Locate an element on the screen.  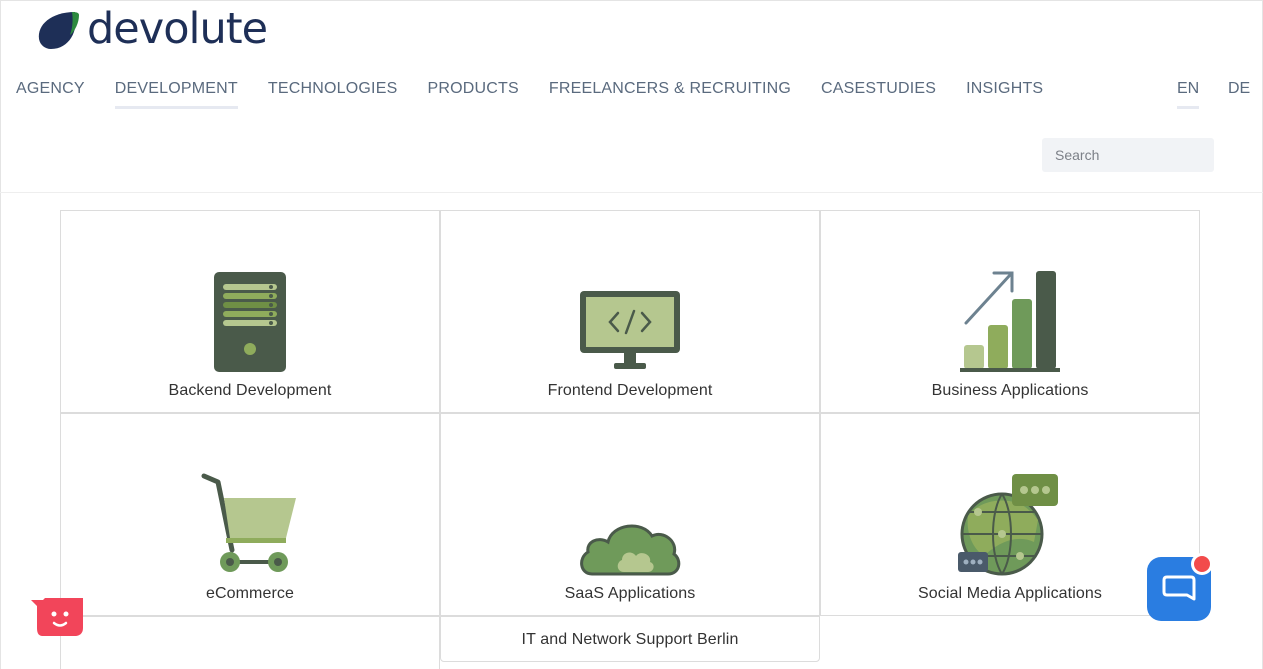
robot-chat-icon is located at coordinates (57, 617).